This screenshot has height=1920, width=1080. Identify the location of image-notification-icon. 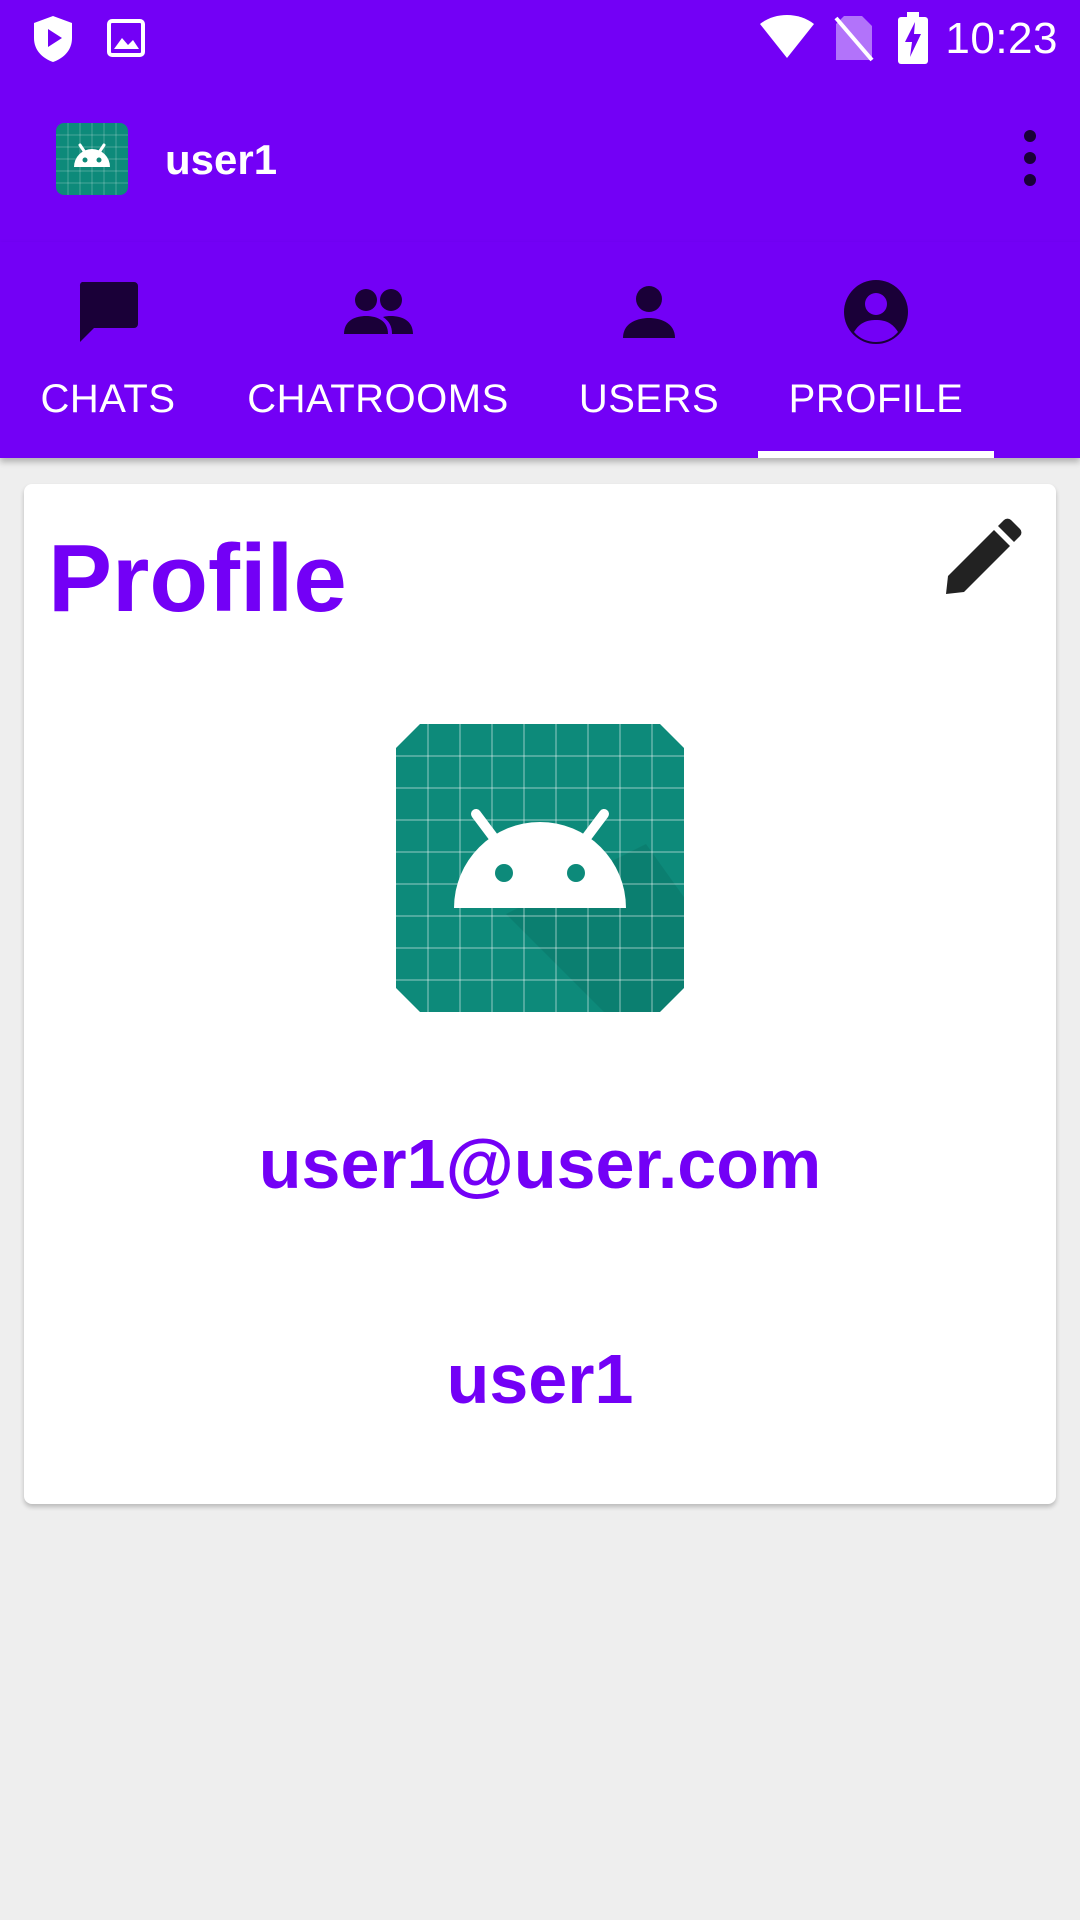
(126, 38).